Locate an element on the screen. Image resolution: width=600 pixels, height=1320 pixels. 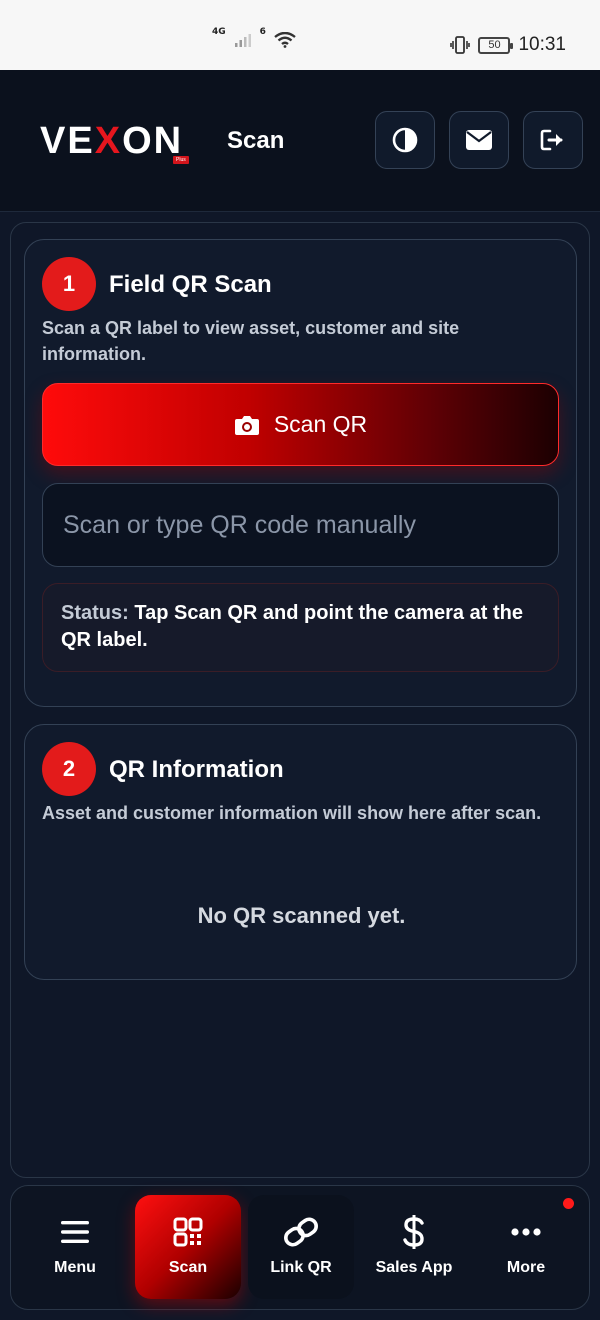
menu-icon is located at coordinates (75, 1232).